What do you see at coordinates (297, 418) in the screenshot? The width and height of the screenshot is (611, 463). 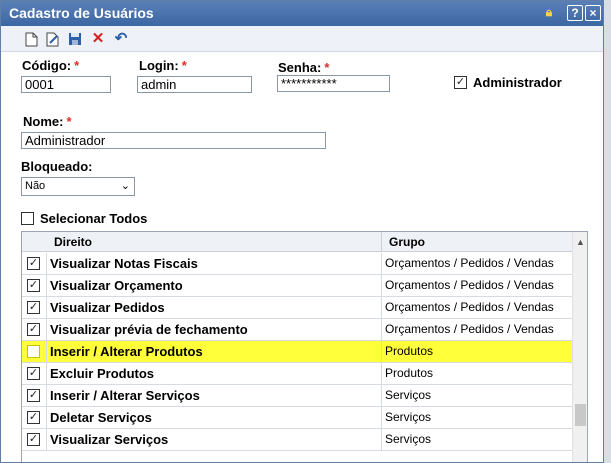 I see `table-row: ✓ Deletar Serviços Serviços` at bounding box center [297, 418].